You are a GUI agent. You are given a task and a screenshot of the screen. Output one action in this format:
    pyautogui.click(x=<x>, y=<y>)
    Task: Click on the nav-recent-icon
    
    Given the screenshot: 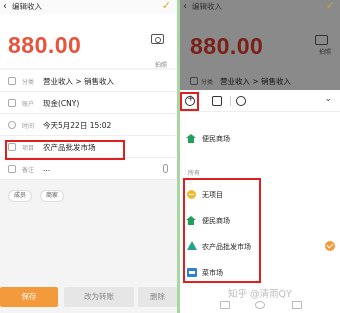 What is the action you would take?
    pyautogui.click(x=225, y=305)
    